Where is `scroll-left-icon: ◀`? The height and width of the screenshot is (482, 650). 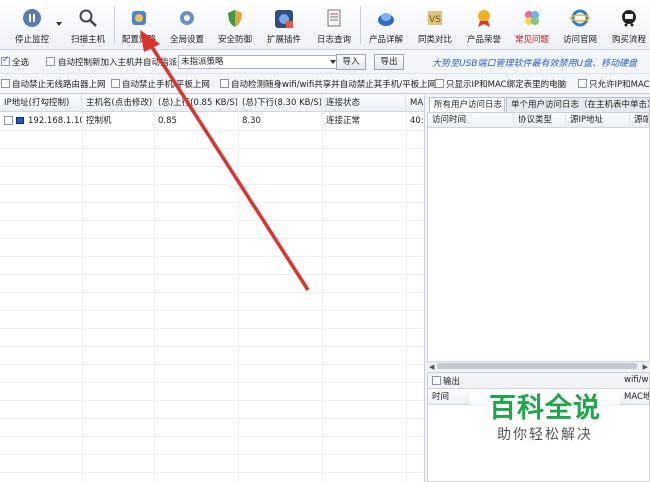
scroll-left-icon: ◀ is located at coordinates (431, 367).